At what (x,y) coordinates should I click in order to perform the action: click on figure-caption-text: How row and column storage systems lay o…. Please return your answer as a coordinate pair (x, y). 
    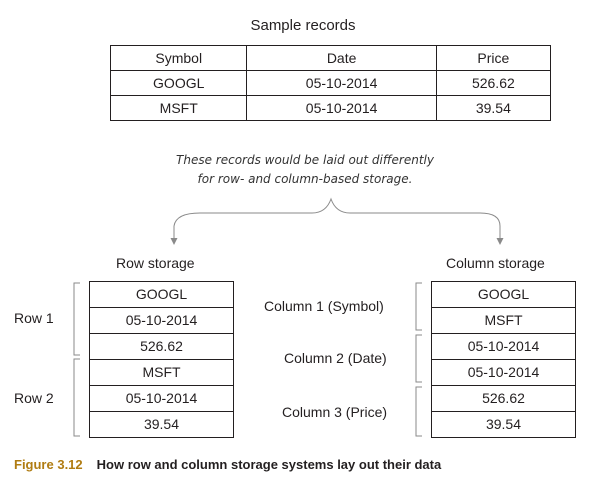
    Looking at the image, I should click on (269, 464).